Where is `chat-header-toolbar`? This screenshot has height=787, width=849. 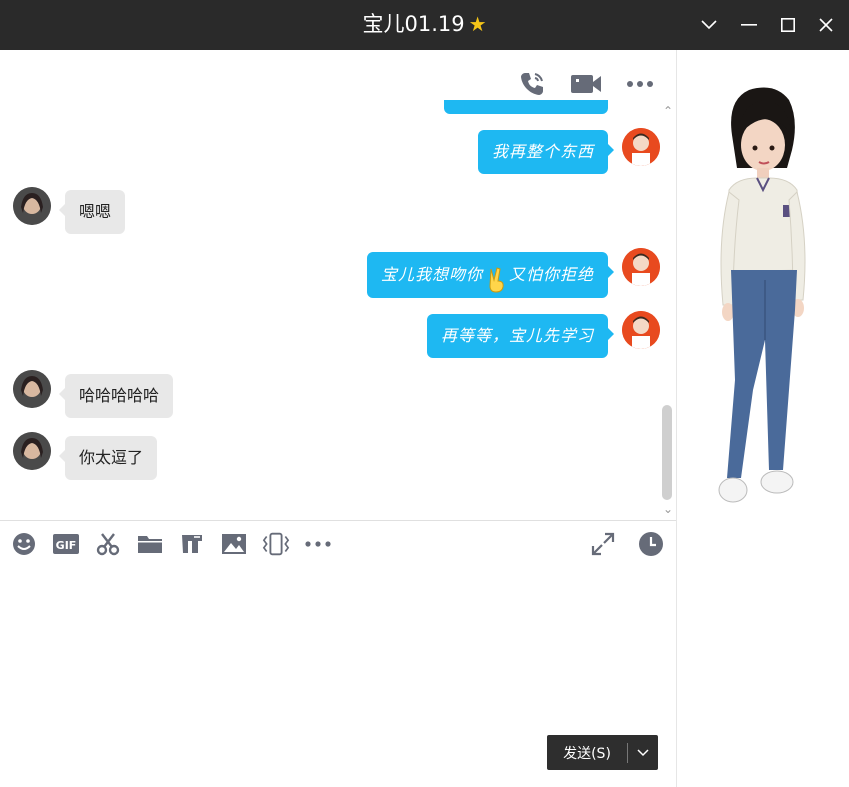
chat-header-toolbar is located at coordinates (586, 84).